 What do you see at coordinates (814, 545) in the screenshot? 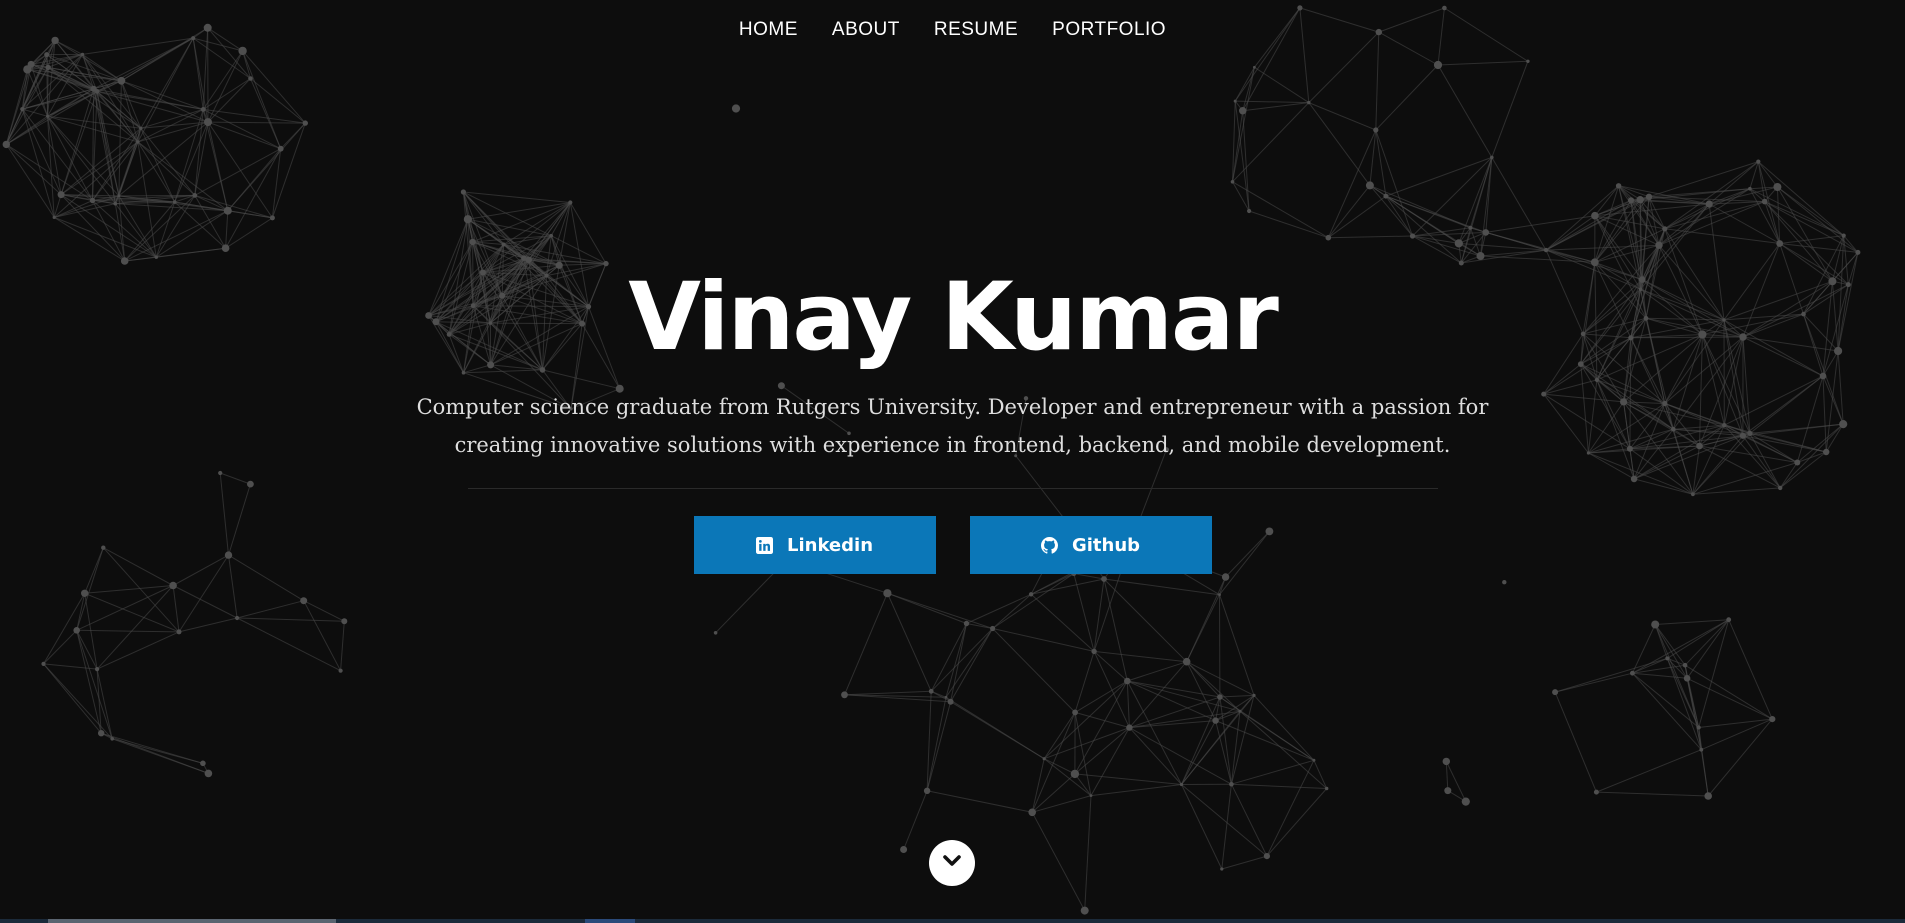
I see `linkedin-button: Linkedin` at bounding box center [814, 545].